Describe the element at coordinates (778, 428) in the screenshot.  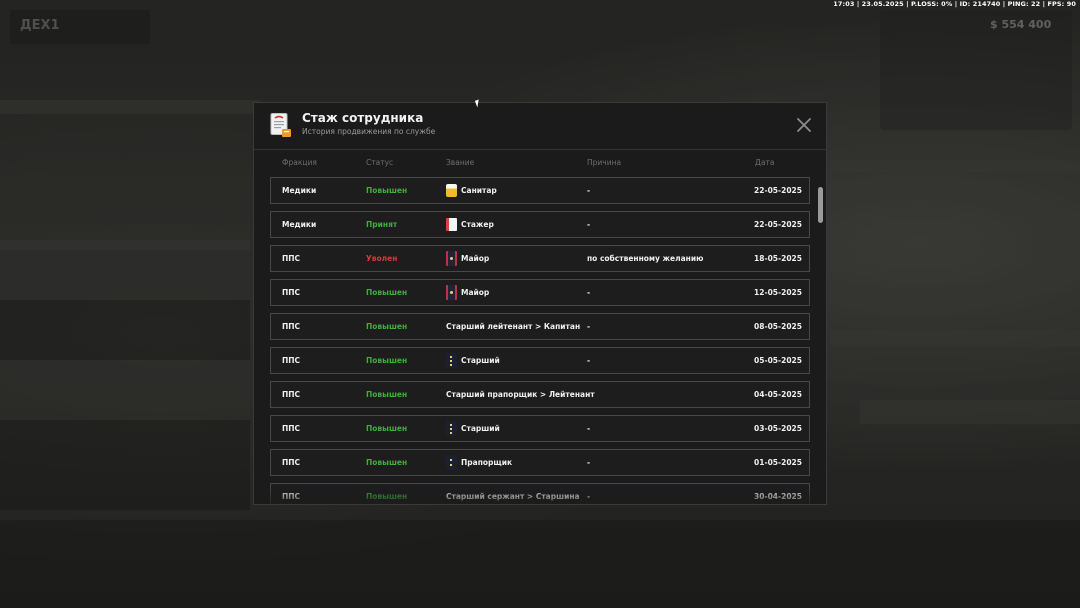
I see `row-date: 03-05-2025` at that location.